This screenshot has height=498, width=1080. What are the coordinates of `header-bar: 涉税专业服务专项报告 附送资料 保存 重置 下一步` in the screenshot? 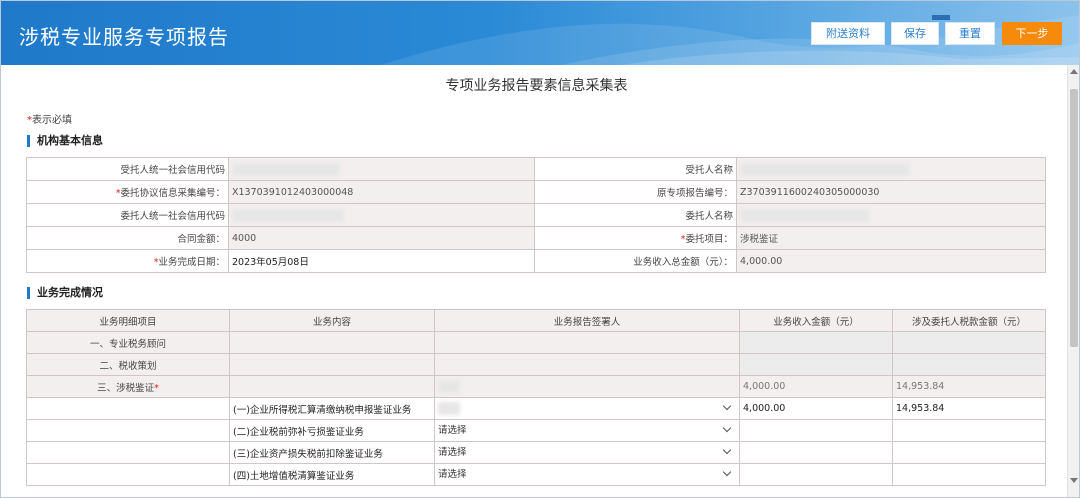 It's located at (540, 33).